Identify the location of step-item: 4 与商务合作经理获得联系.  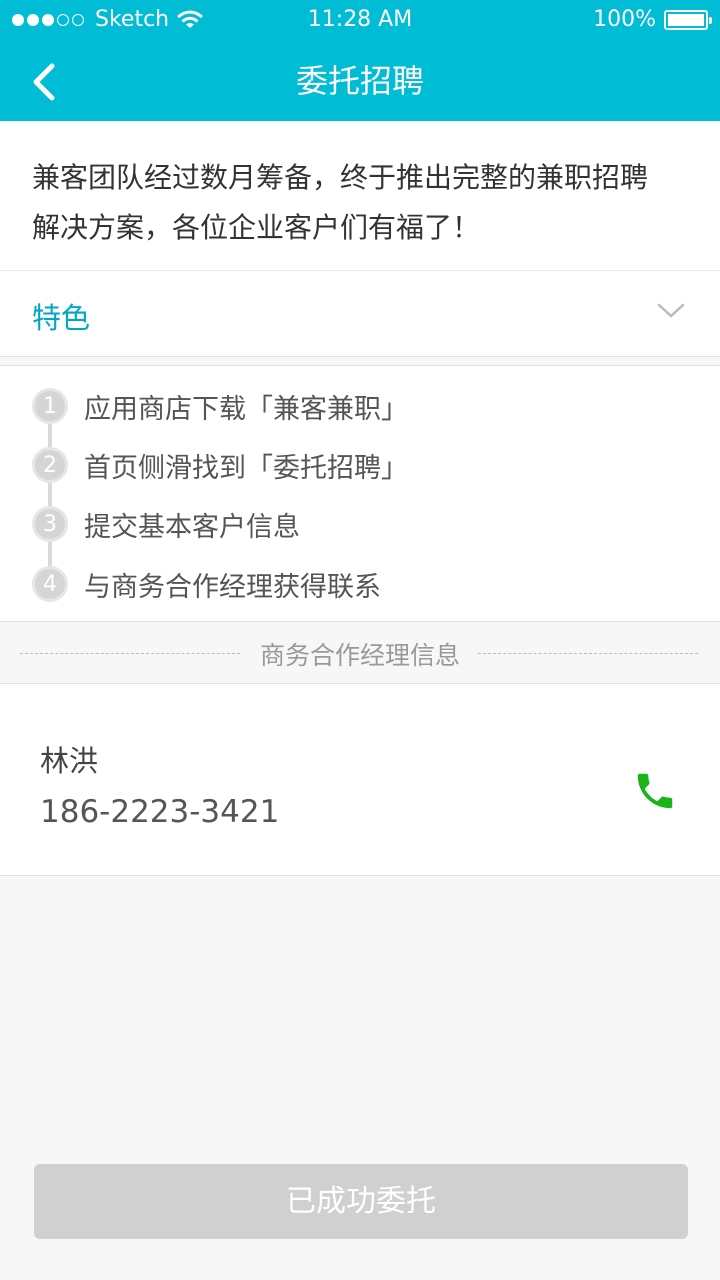
(206, 584).